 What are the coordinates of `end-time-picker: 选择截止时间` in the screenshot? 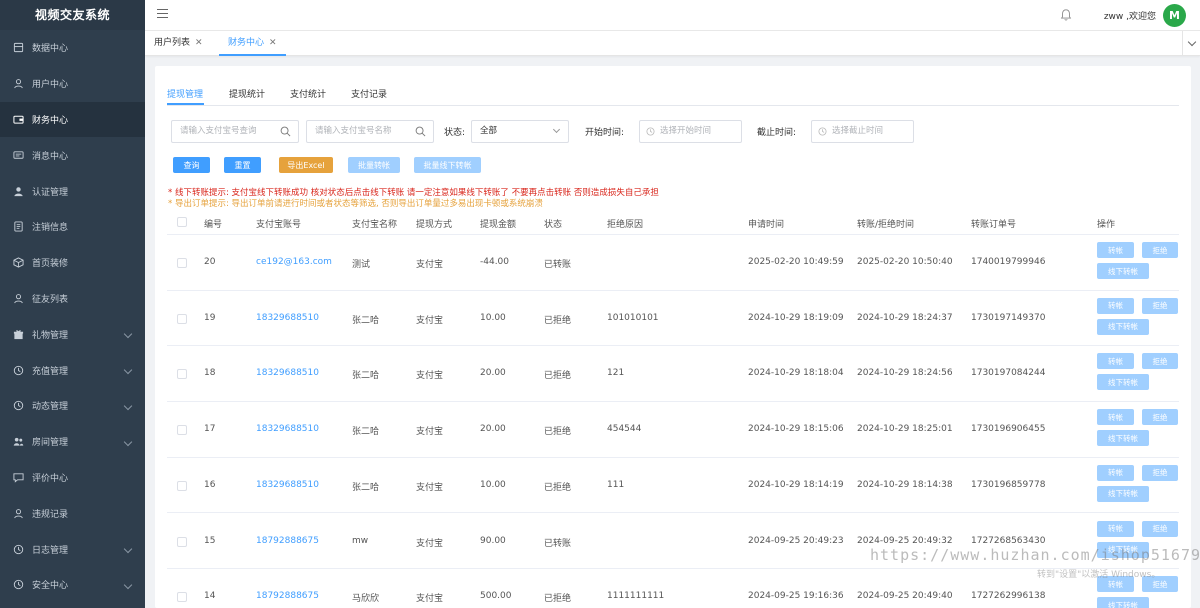 It's located at (862, 131).